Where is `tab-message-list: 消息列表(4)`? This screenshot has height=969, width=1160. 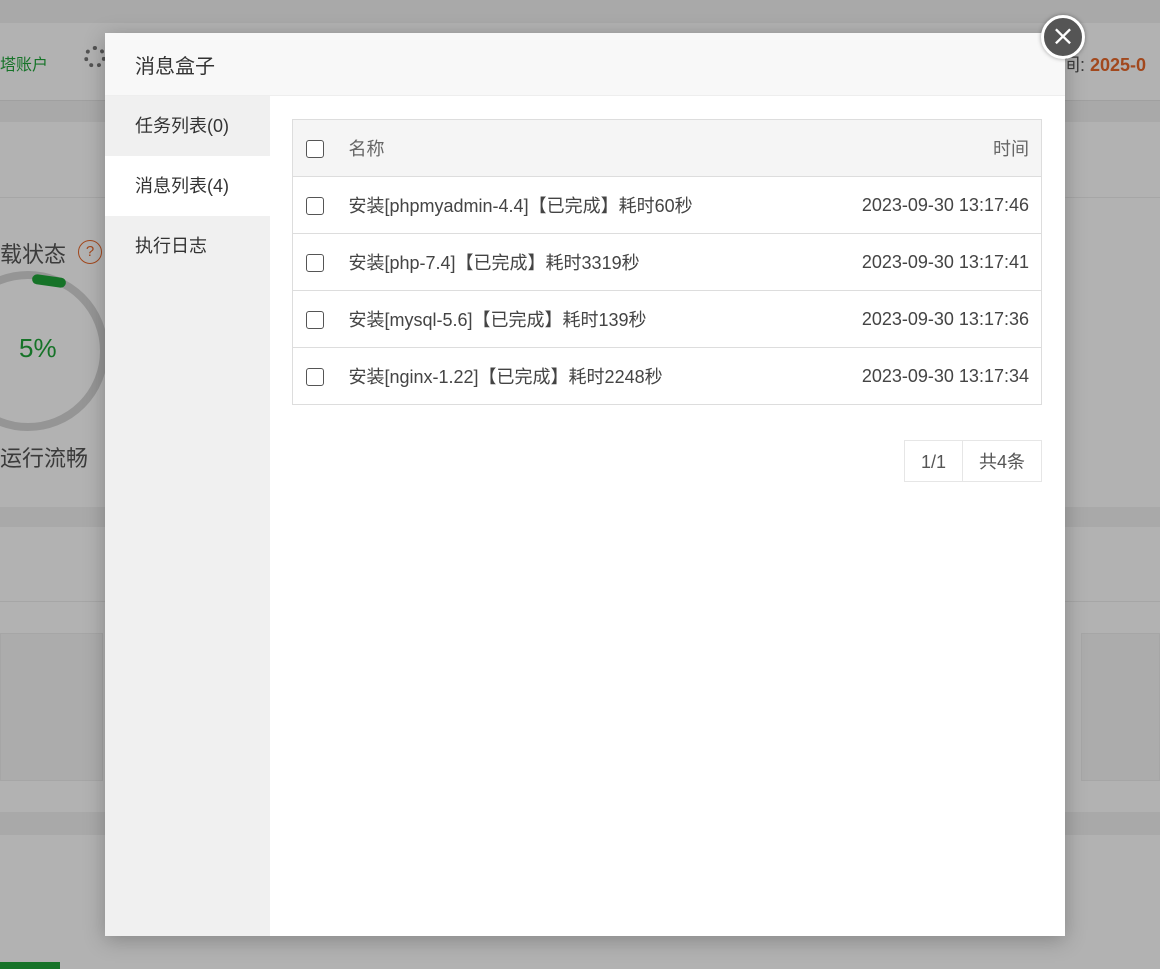 tab-message-list: 消息列表(4) is located at coordinates (187, 186).